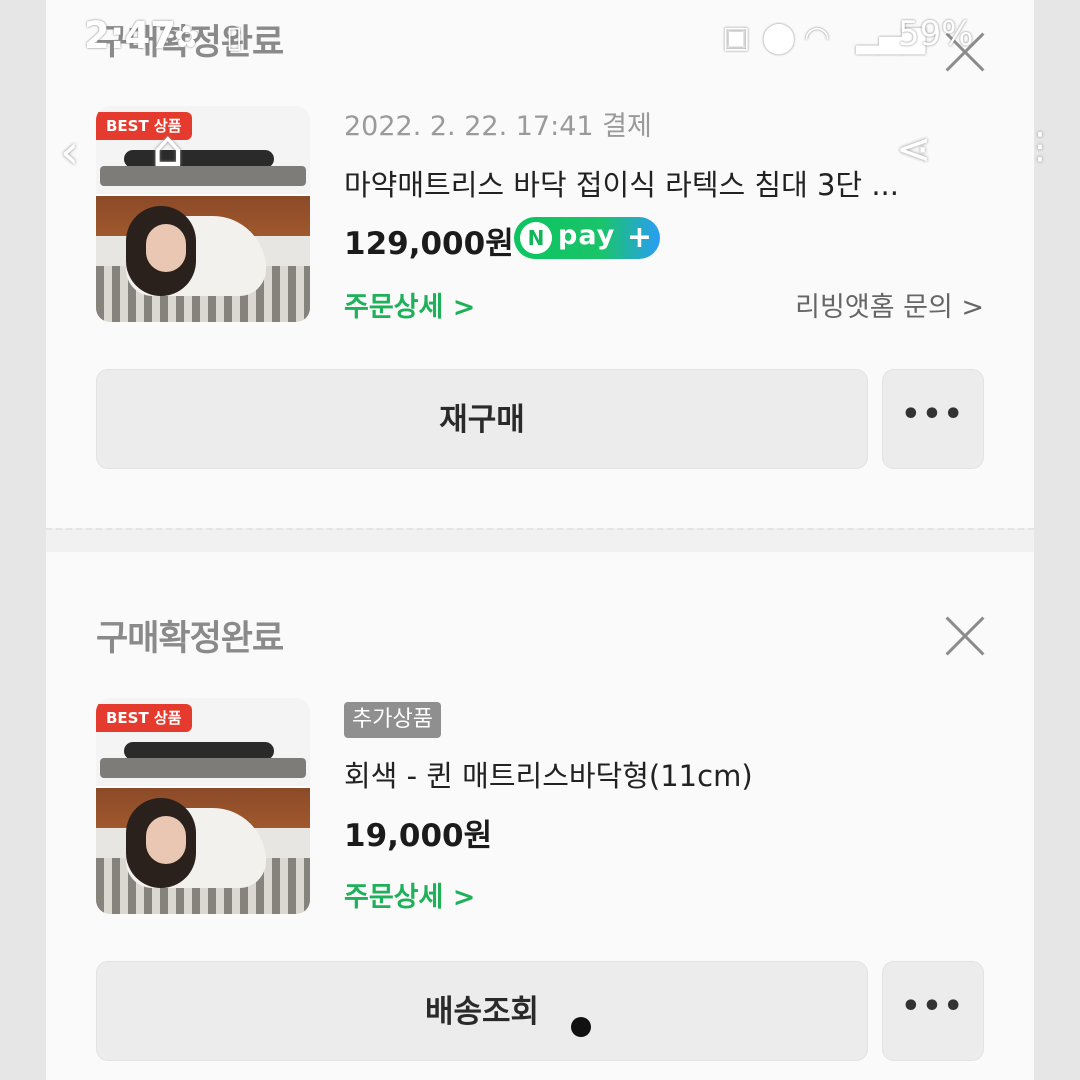 Image resolution: width=1080 pixels, height=1080 pixels. I want to click on clock: 2:47, so click(130, 35).